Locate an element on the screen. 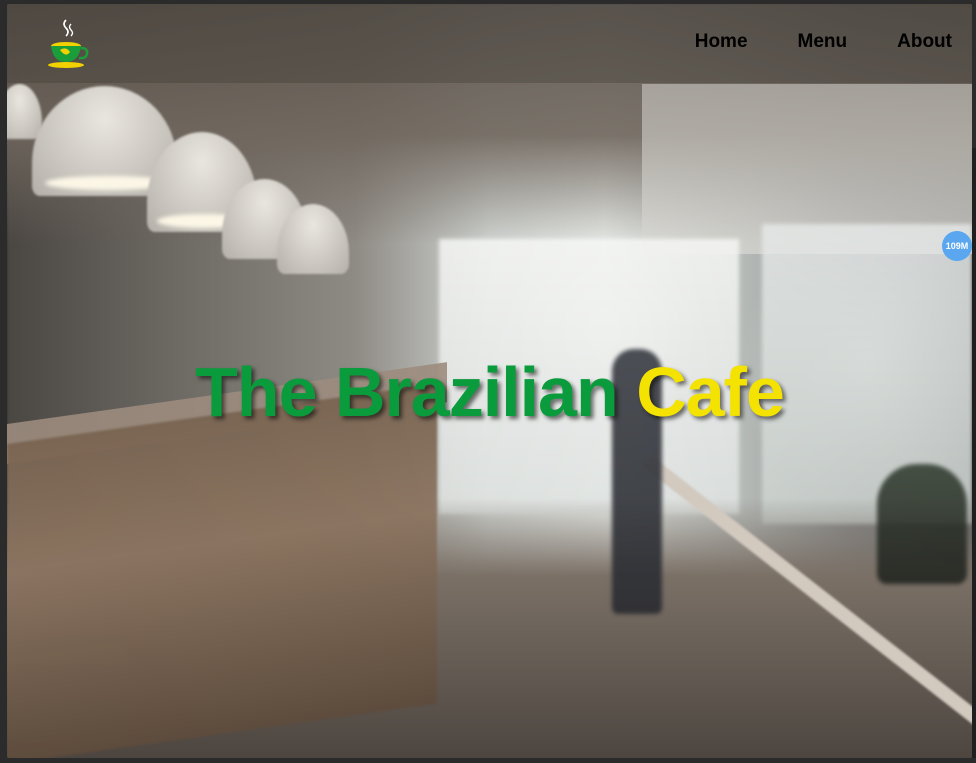  seated-person is located at coordinates (922, 524).